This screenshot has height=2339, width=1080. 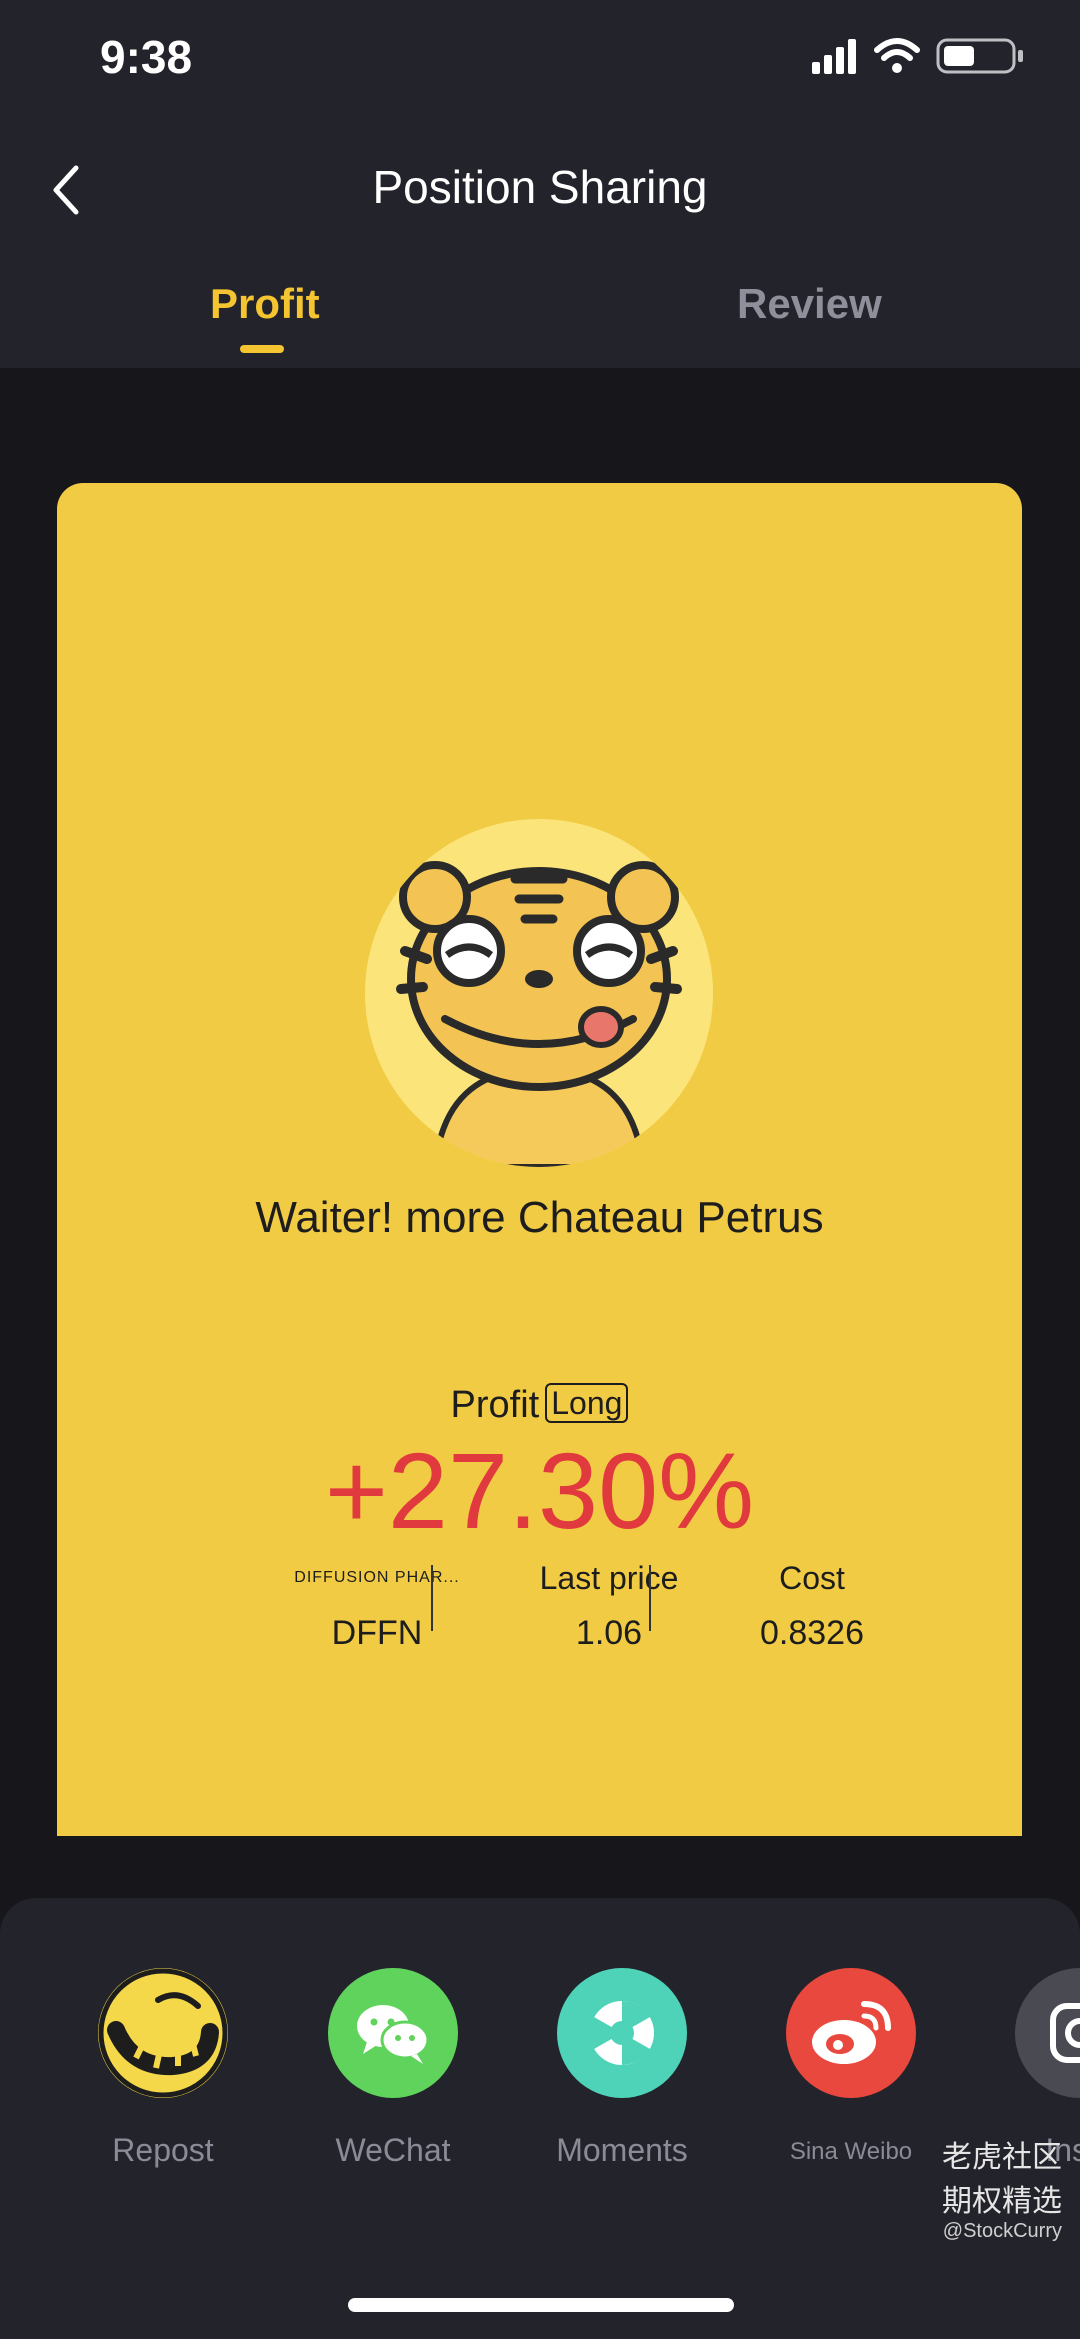 I want to click on watermark: 老虎社区 期权精选 @StockCurry, so click(x=962, y=2187).